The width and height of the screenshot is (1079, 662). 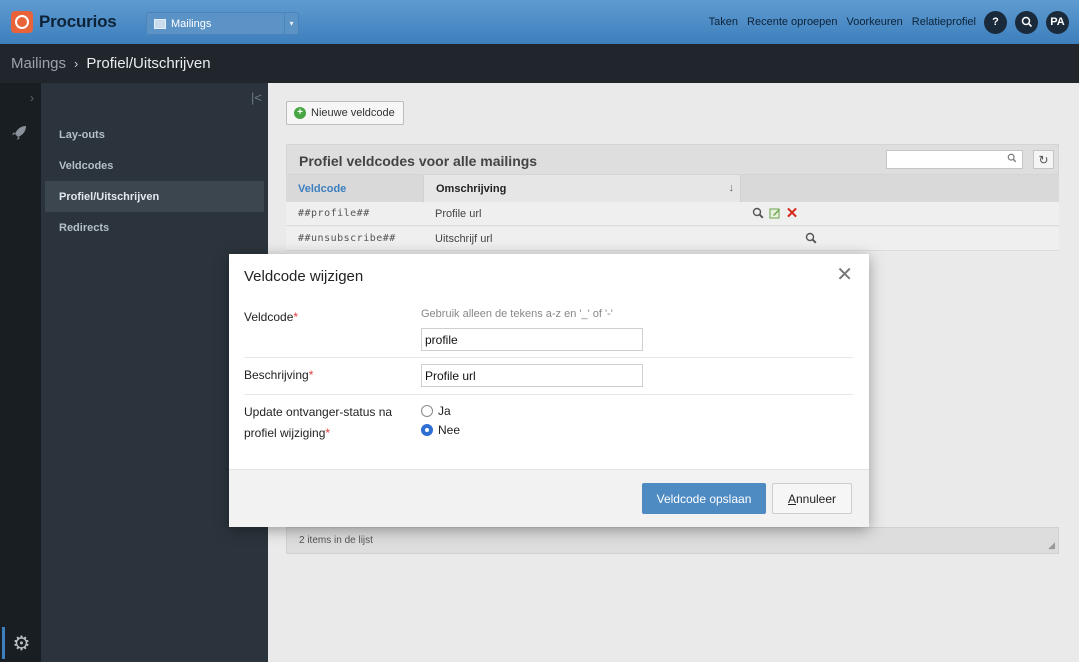 I want to click on delete-icon: ✕, so click(x=792, y=213).